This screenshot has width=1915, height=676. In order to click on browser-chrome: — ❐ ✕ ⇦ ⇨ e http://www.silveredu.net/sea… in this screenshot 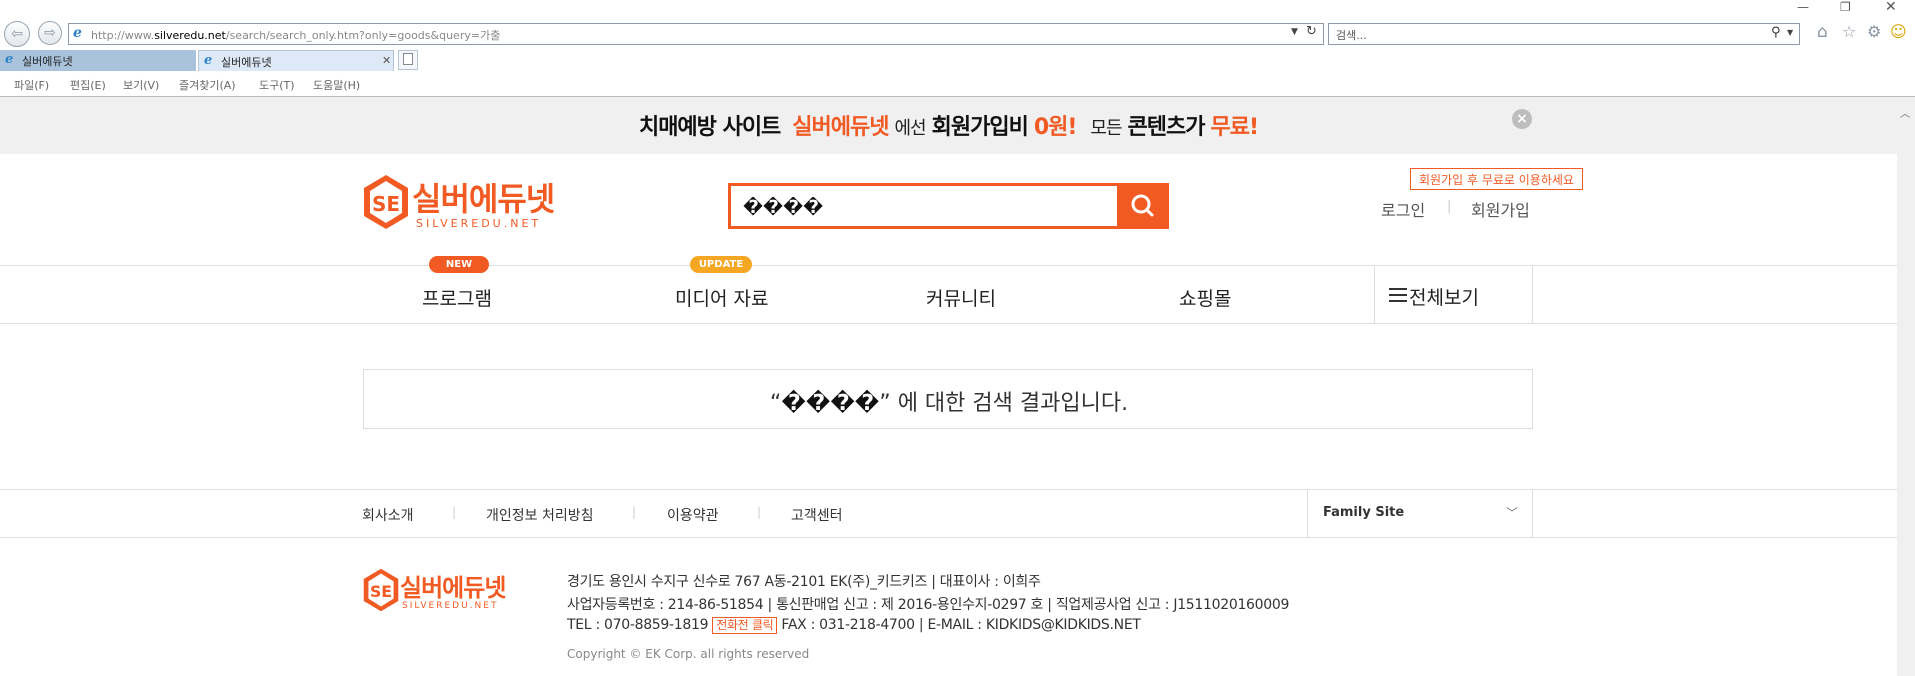, I will do `click(957, 48)`.